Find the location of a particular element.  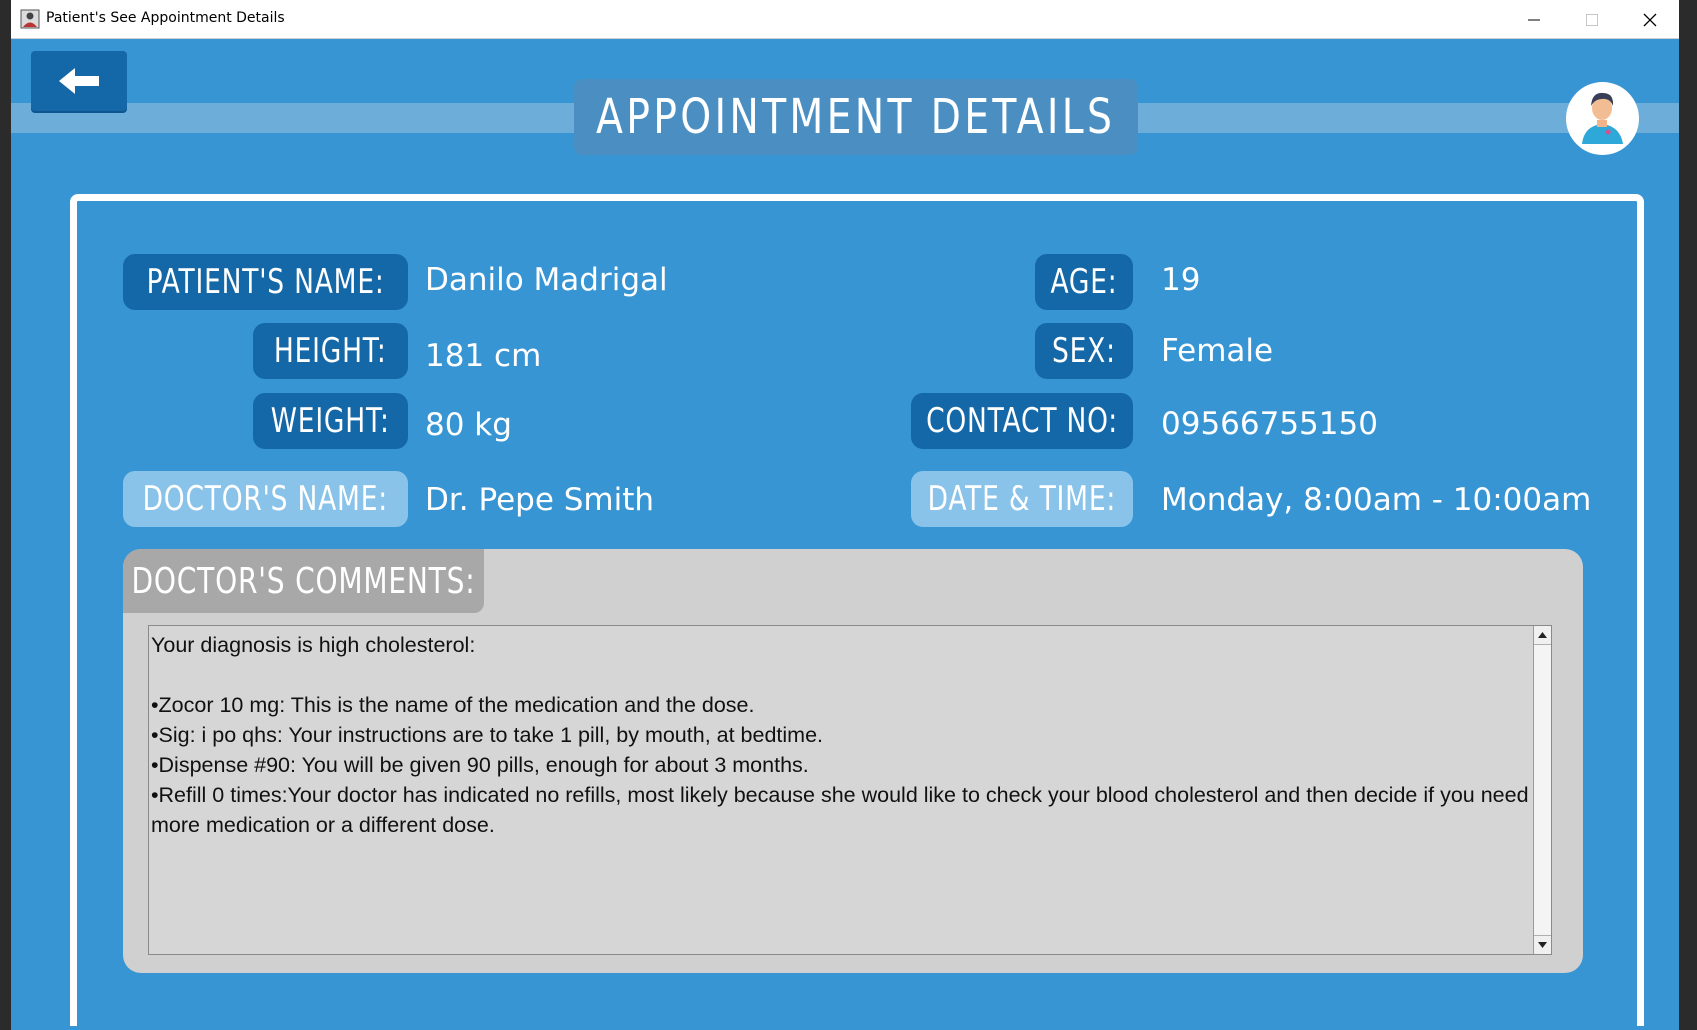

sex-value: Female is located at coordinates (1217, 351).